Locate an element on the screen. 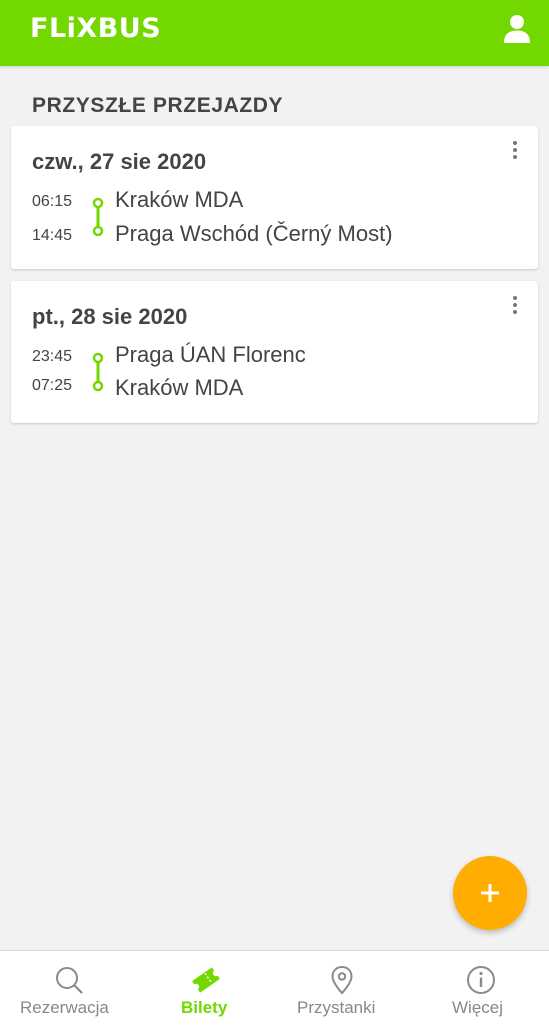  nav-label: Bilety is located at coordinates (204, 1007).